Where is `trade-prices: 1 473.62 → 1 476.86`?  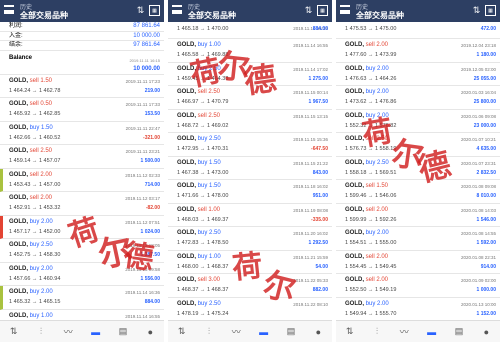 trade-prices: 1 473.62 → 1 476.86 is located at coordinates (371, 102).